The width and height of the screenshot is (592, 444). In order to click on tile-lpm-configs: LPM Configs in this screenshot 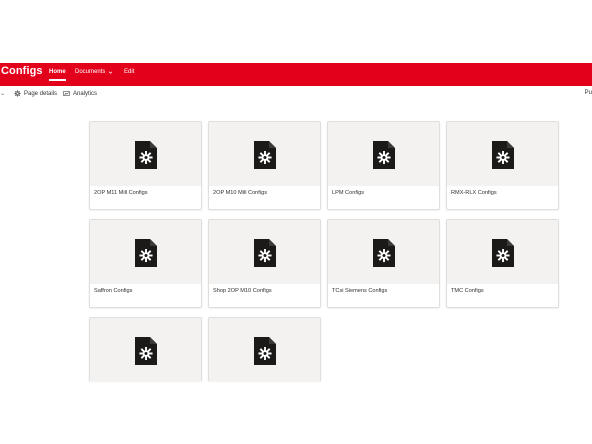, I will do `click(383, 165)`.